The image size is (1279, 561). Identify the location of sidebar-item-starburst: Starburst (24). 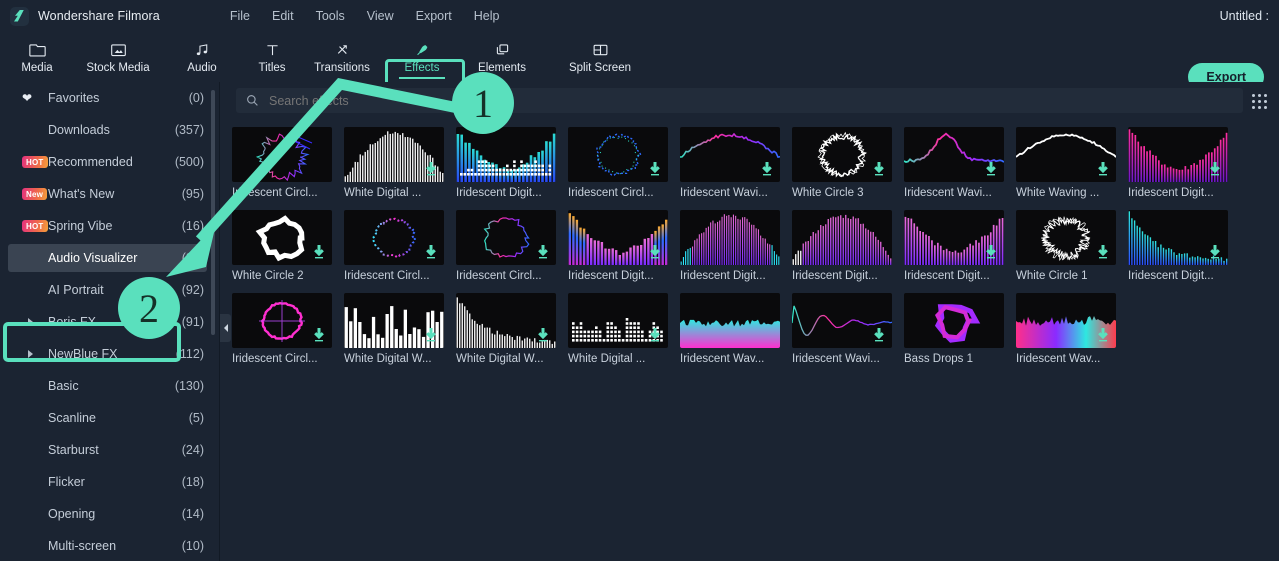
(109, 450).